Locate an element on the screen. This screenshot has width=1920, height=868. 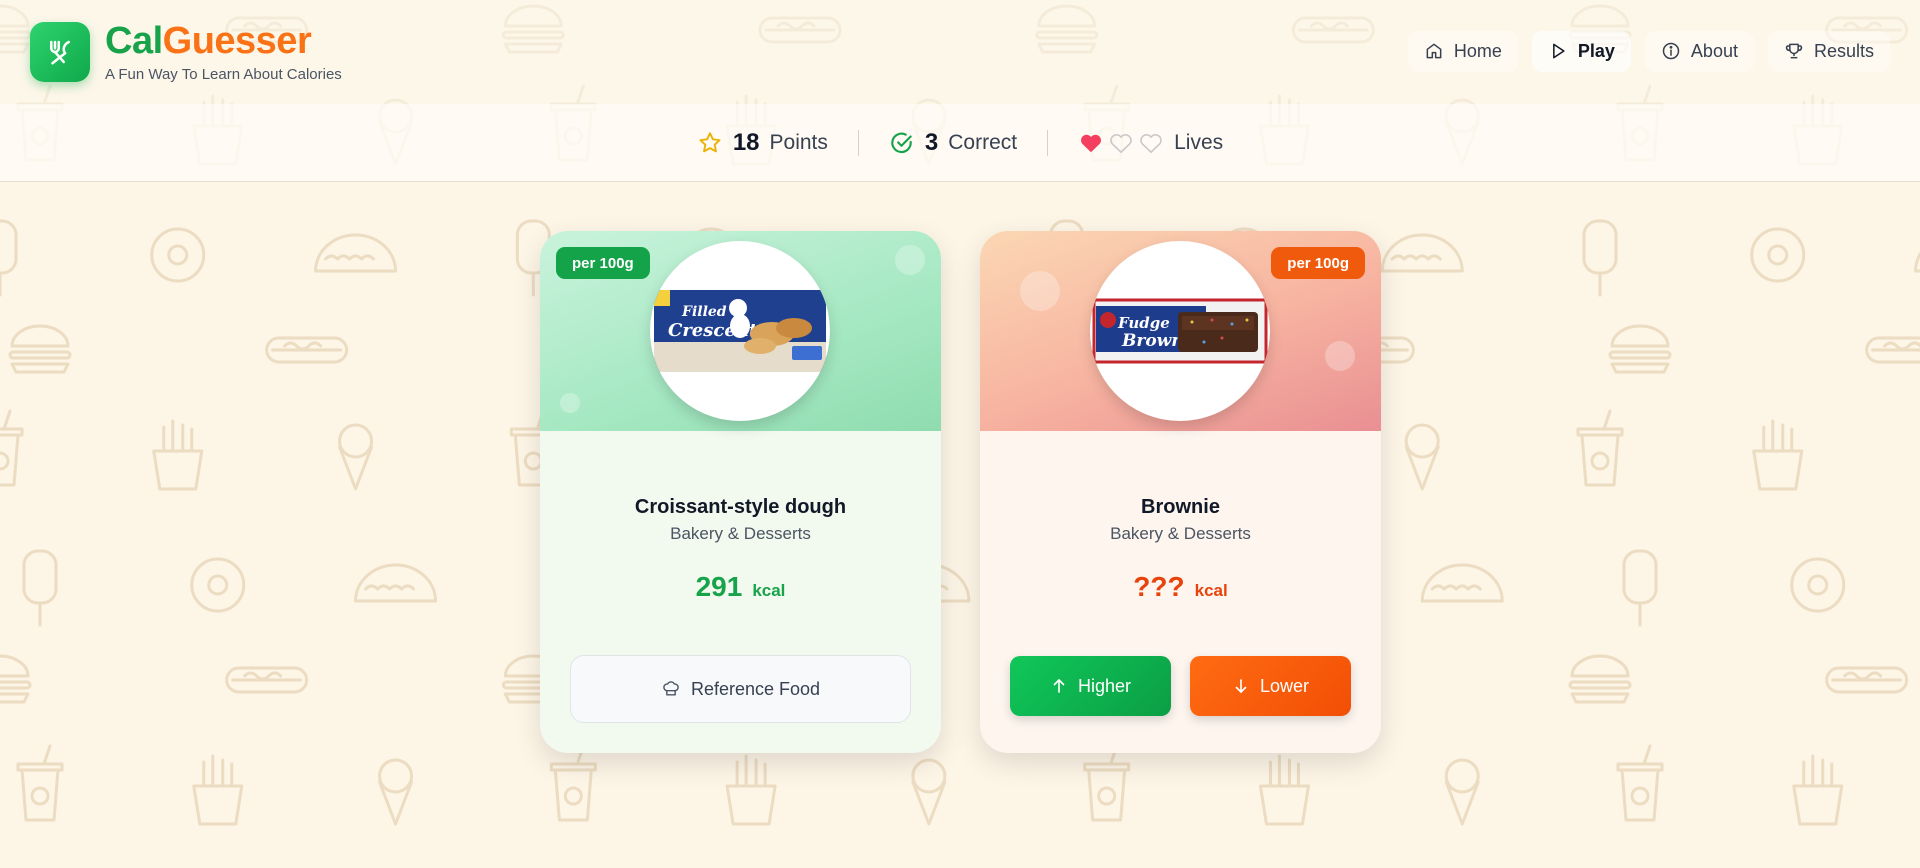
kcal-value: 291 is located at coordinates (719, 586).